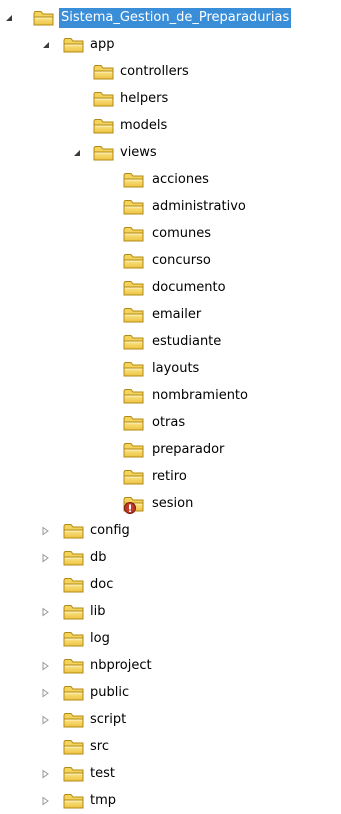 The height and width of the screenshot is (814, 341). Describe the element at coordinates (170, 530) in the screenshot. I see `tree-node-config: config` at that location.